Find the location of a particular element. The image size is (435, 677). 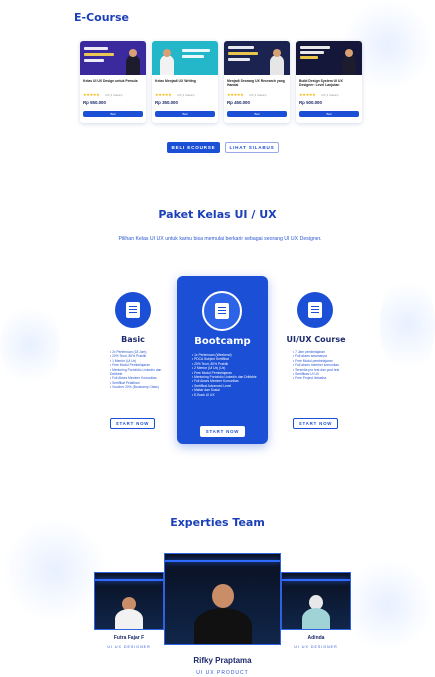

uiux-package-icon is located at coordinates (315, 310).